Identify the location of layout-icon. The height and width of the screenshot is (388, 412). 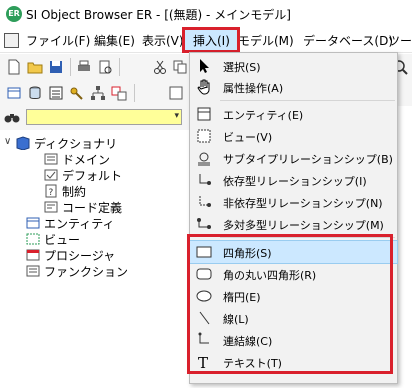
(176, 93).